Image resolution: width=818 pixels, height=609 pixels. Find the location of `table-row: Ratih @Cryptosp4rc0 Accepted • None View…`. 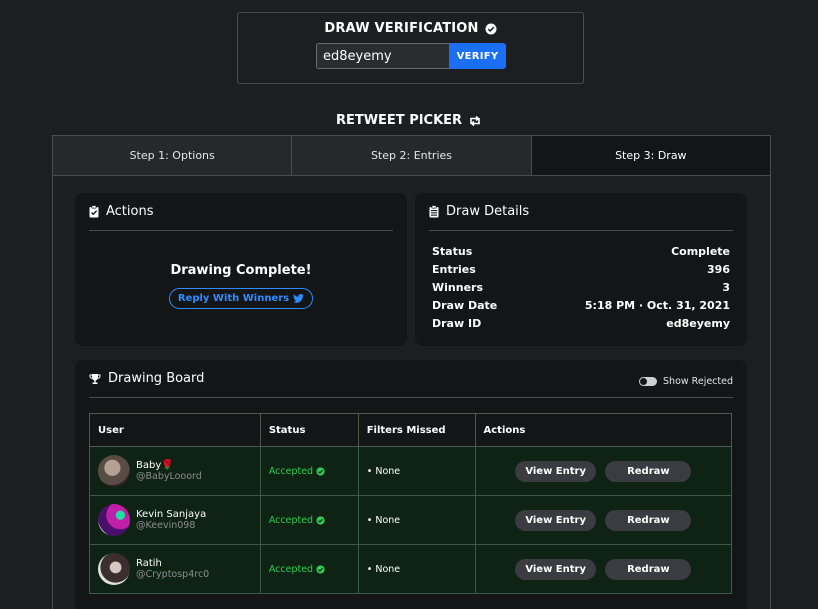

table-row: Ratih @Cryptosp4rc0 Accepted • None View… is located at coordinates (410, 569).